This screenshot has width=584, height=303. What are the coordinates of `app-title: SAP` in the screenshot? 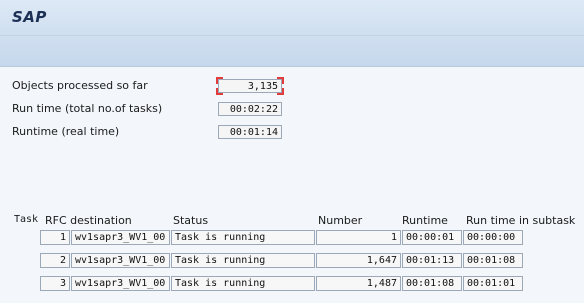 It's located at (29, 17).